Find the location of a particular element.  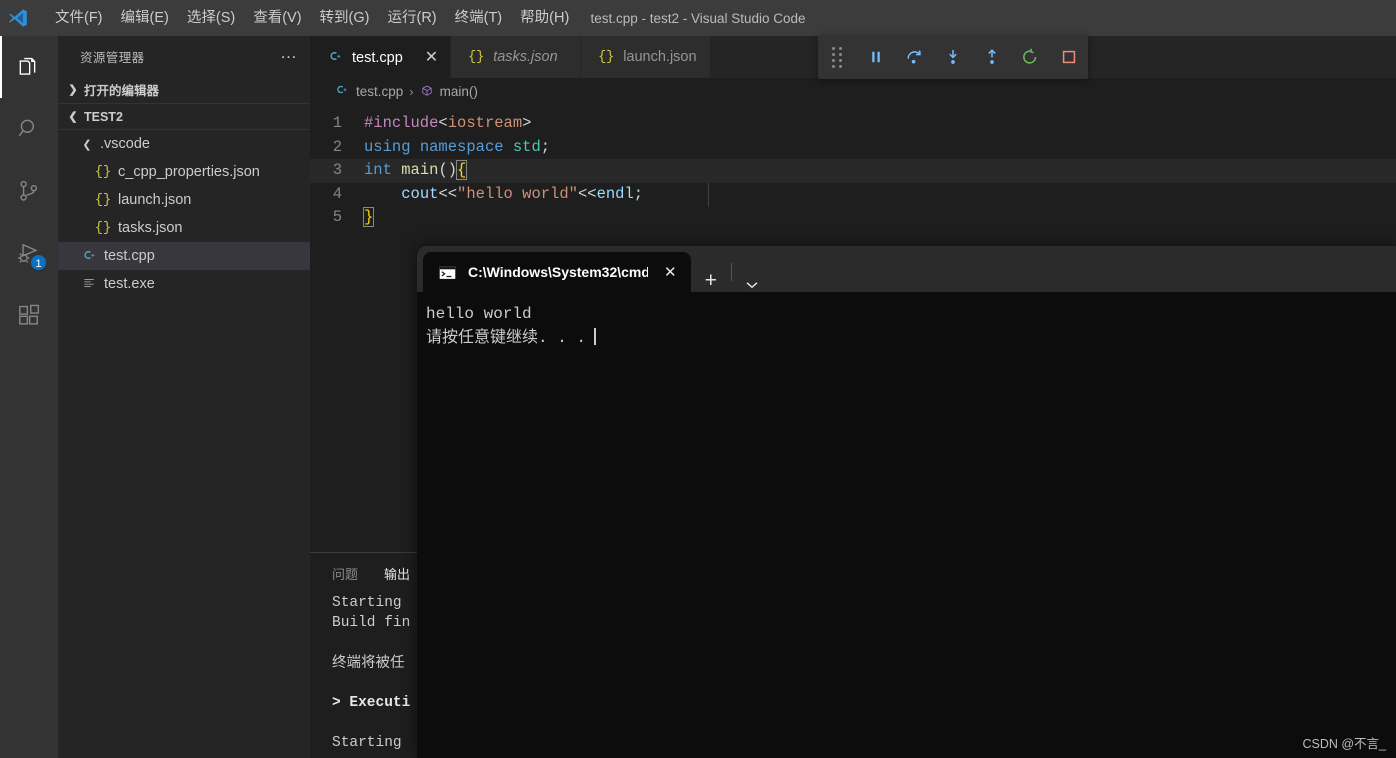

breadcrumb-file: test.cpp is located at coordinates (379, 91).